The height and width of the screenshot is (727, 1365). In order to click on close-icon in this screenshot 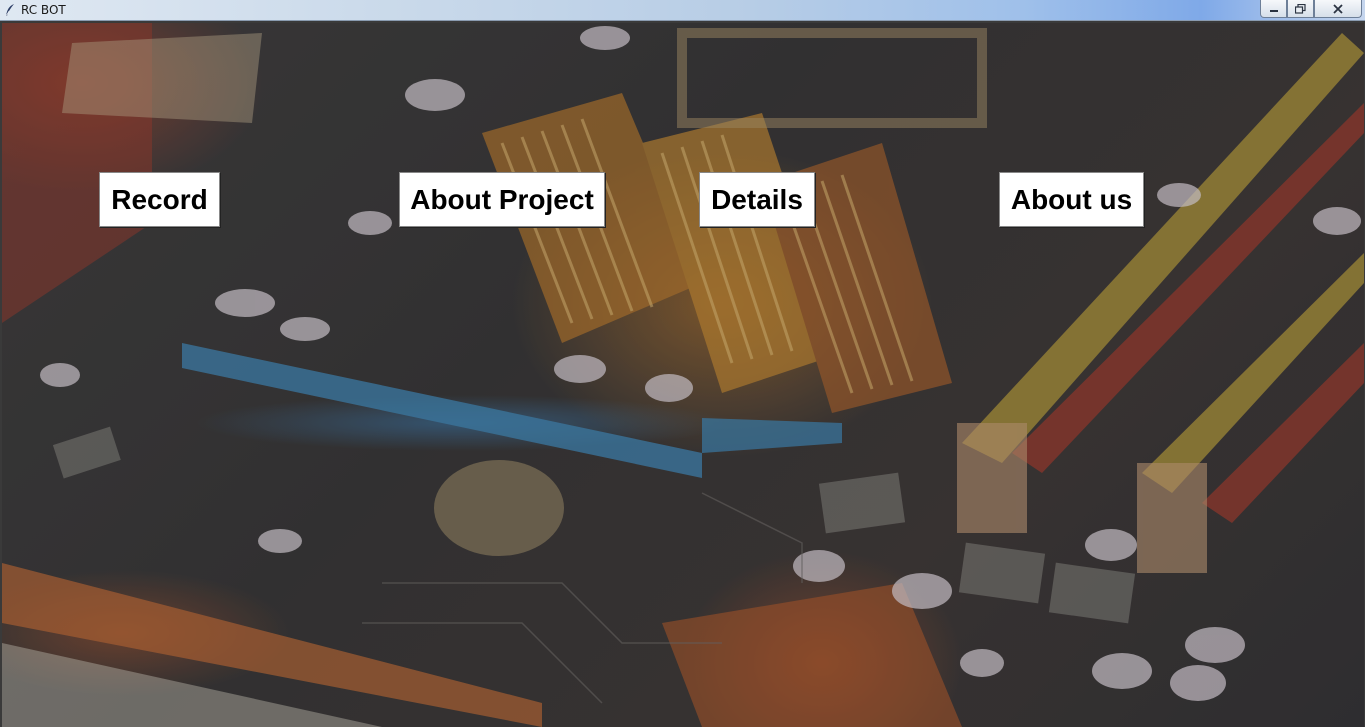, I will do `click(1338, 8)`.